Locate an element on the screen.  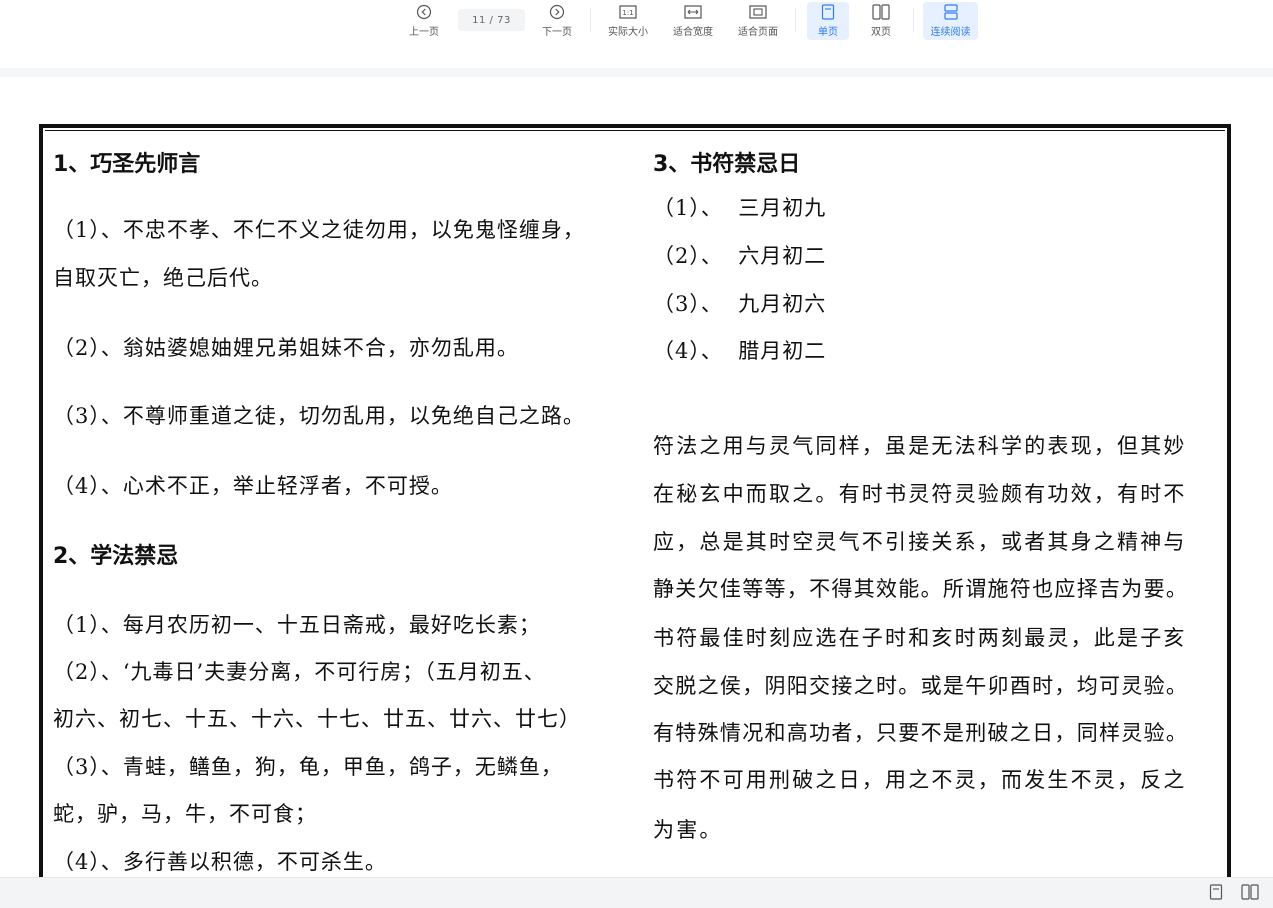
section-heading-1: 1、巧圣先师言 is located at coordinates (127, 164).